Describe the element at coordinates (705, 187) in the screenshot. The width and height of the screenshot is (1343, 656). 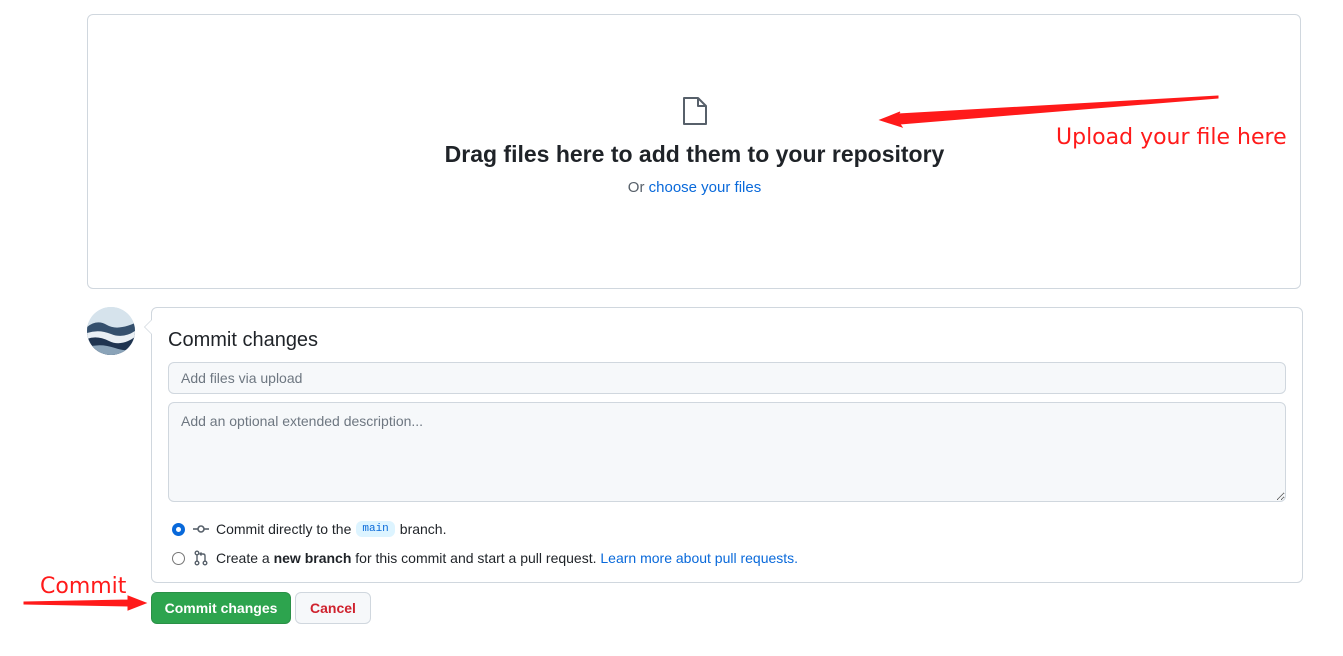
I see `choose-files-link: choose your files` at that location.